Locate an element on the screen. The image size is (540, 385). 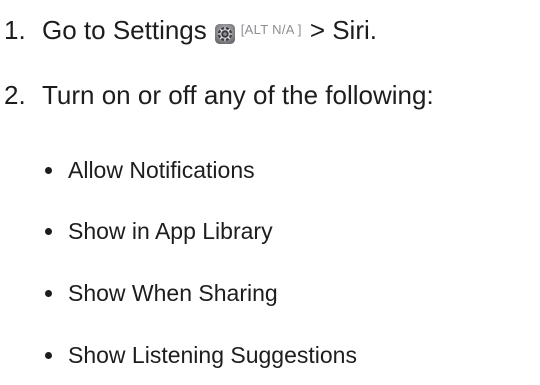
list-item: Show in App Library is located at coordinates (157, 231).